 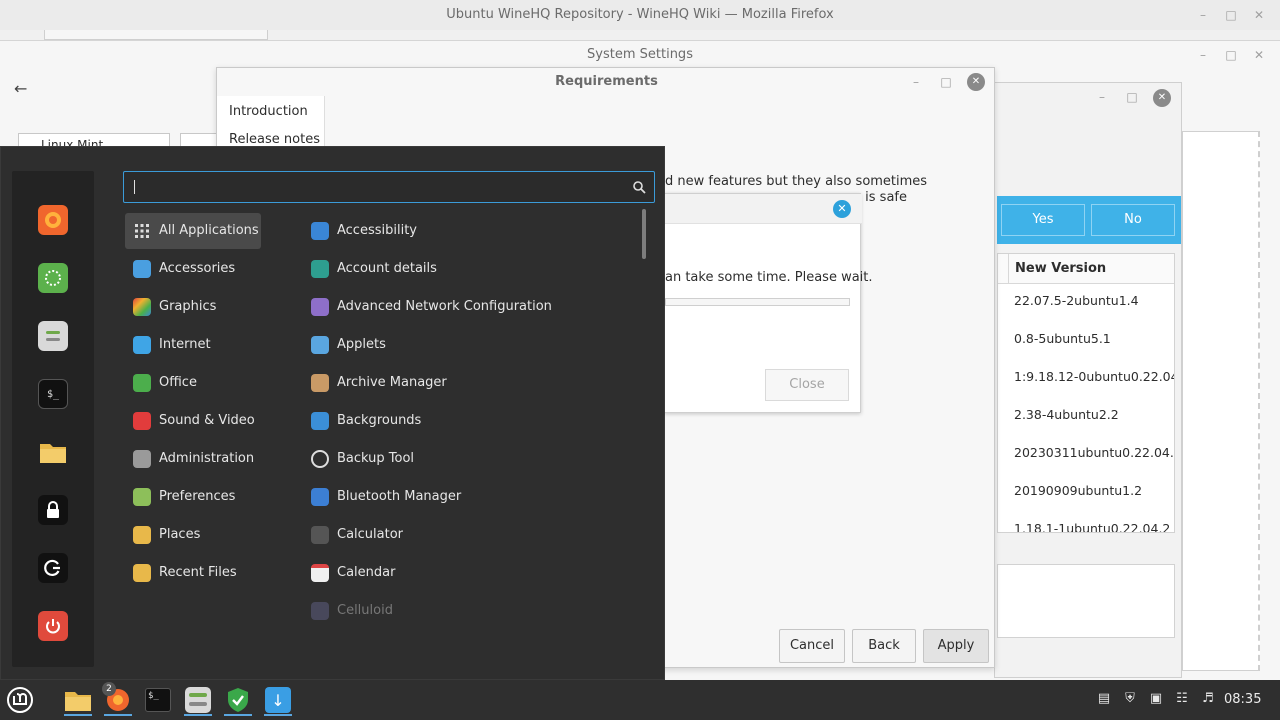 I want to click on settings-taskbar-icon, so click(x=198, y=700).